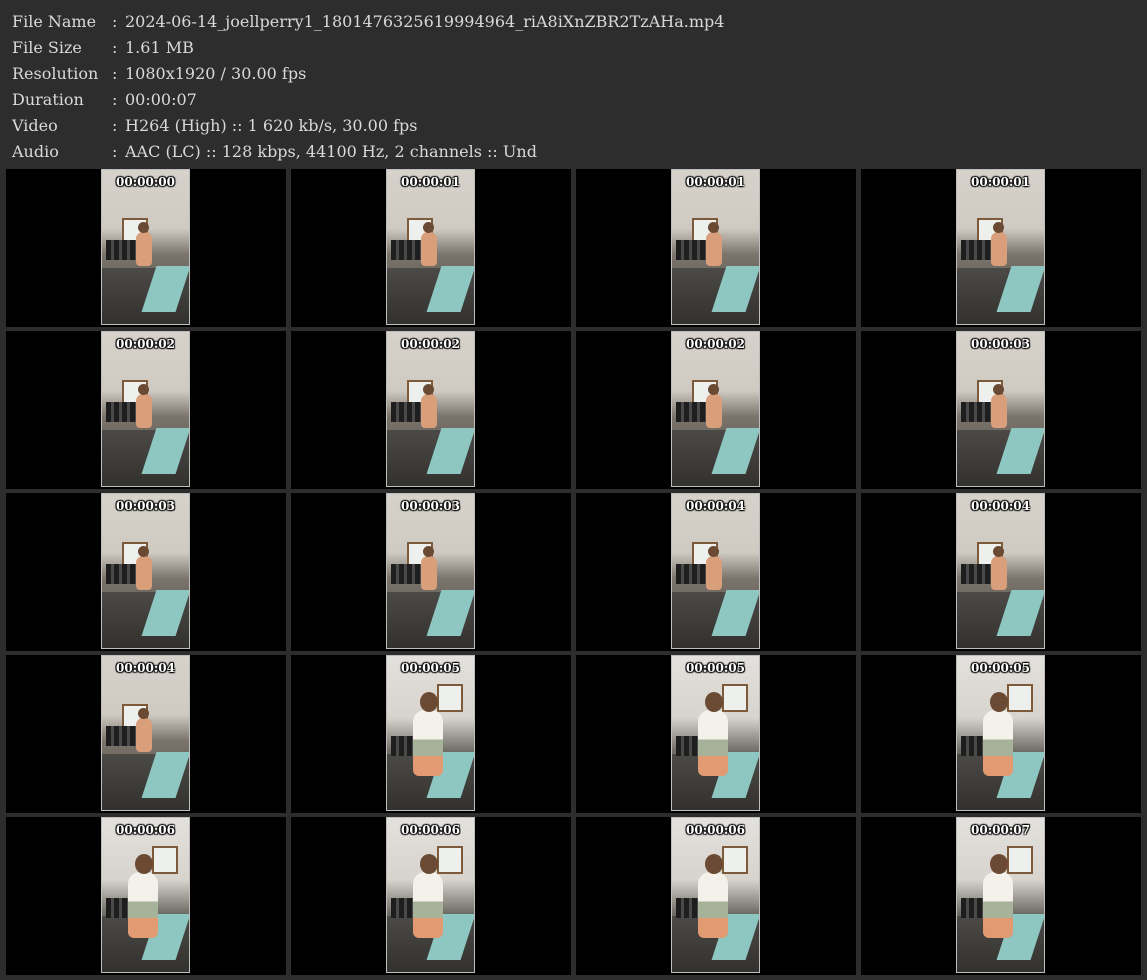  I want to click on info-key: Video, so click(35, 125).